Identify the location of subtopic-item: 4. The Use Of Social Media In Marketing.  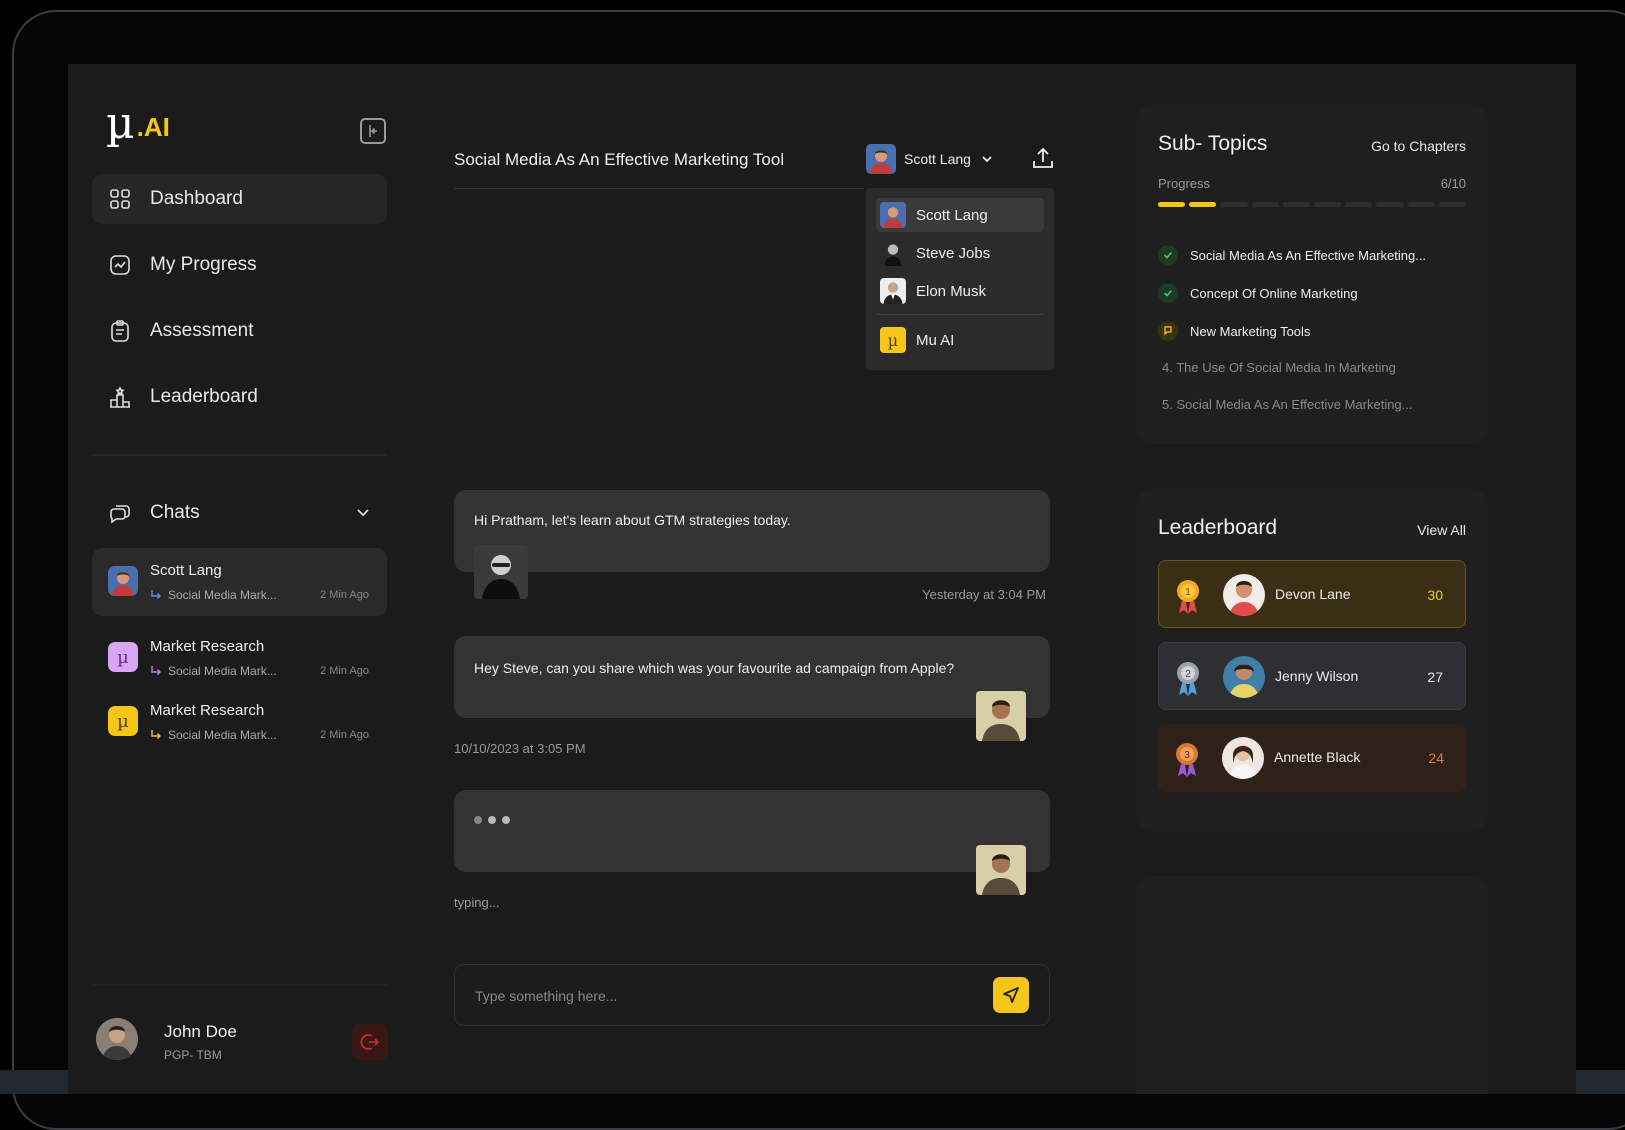
(1279, 367).